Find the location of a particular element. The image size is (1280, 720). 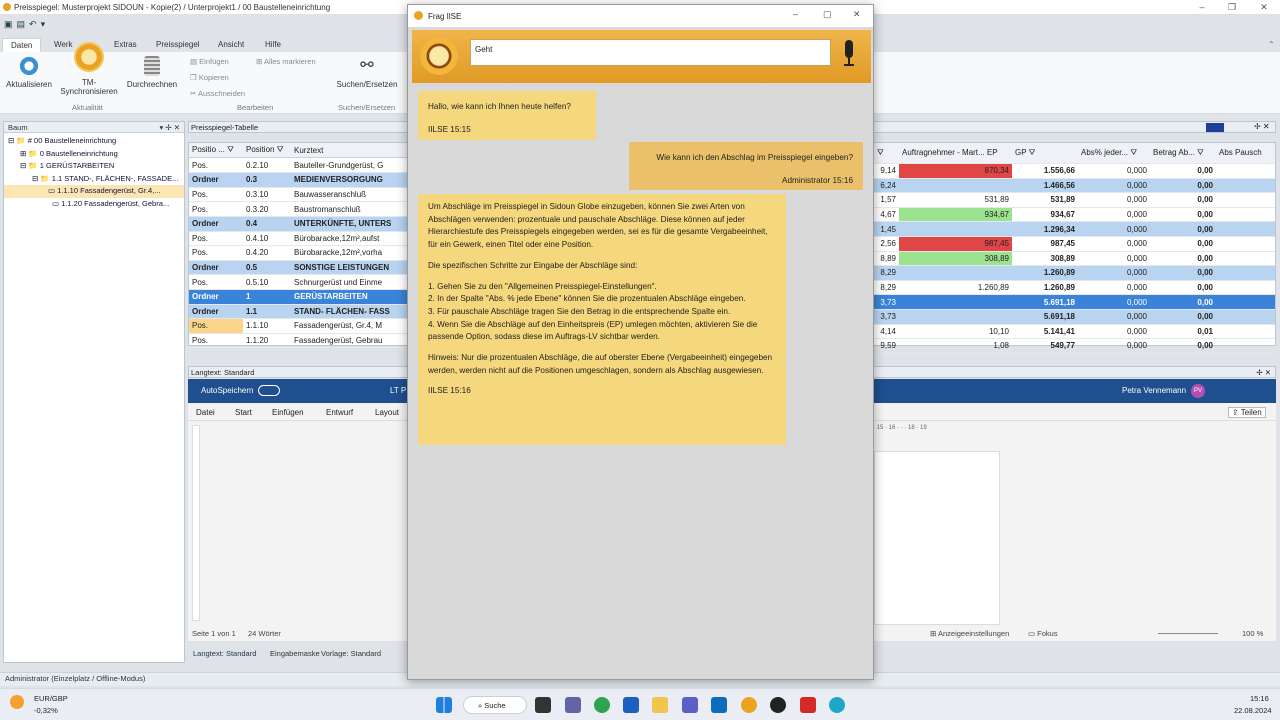

col-header-ep-partial: ⛛ is located at coordinates (886, 153).